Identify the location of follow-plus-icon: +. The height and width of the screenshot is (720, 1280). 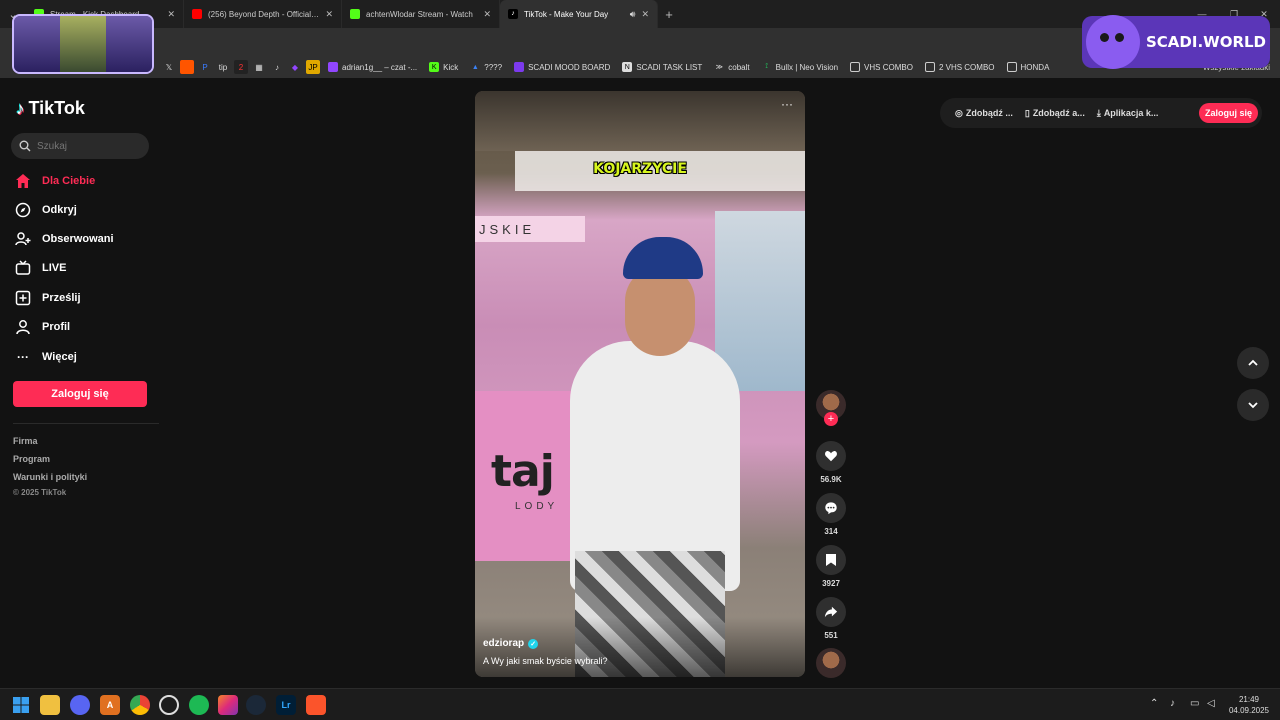
(831, 419).